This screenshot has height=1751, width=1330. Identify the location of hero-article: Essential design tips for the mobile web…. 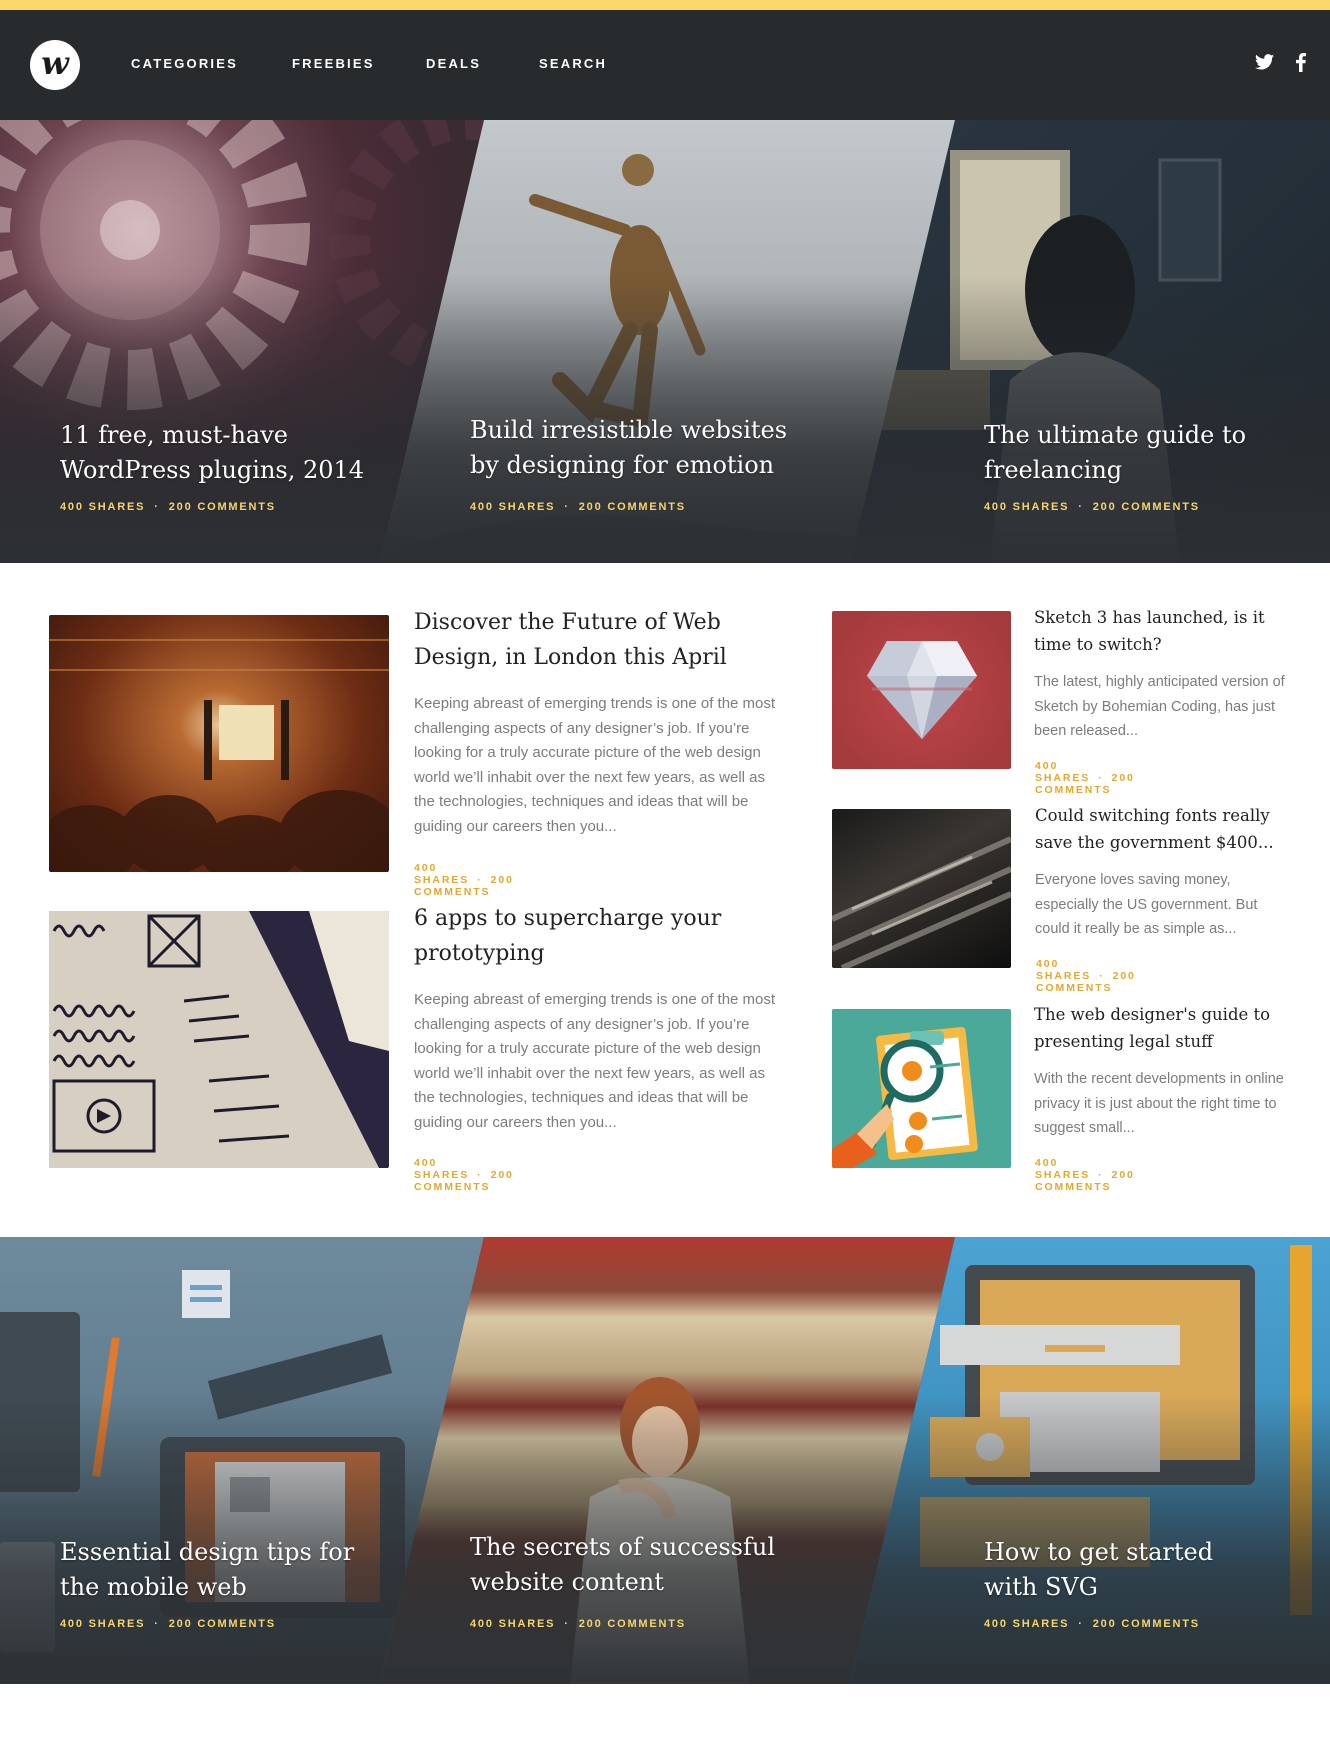
(230, 1582).